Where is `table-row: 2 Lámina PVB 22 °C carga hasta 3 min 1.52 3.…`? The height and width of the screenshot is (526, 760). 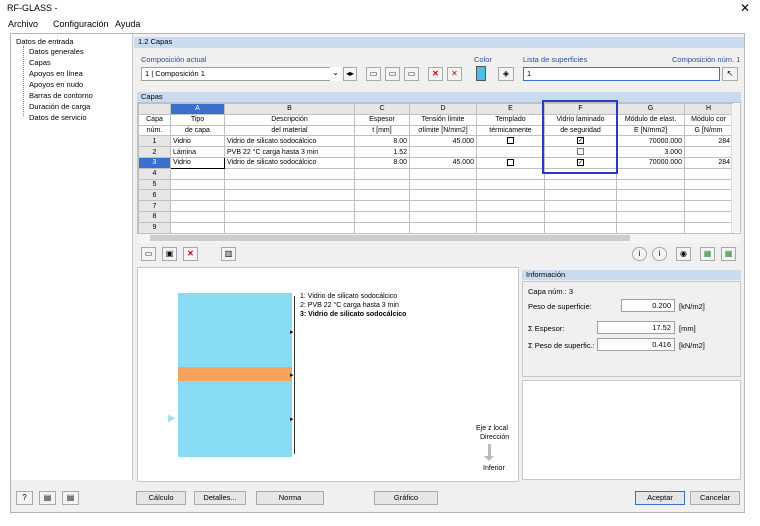
table-row: 2 Lámina PVB 22 °C carga hasta 3 min 1.52 3.… is located at coordinates (435, 152).